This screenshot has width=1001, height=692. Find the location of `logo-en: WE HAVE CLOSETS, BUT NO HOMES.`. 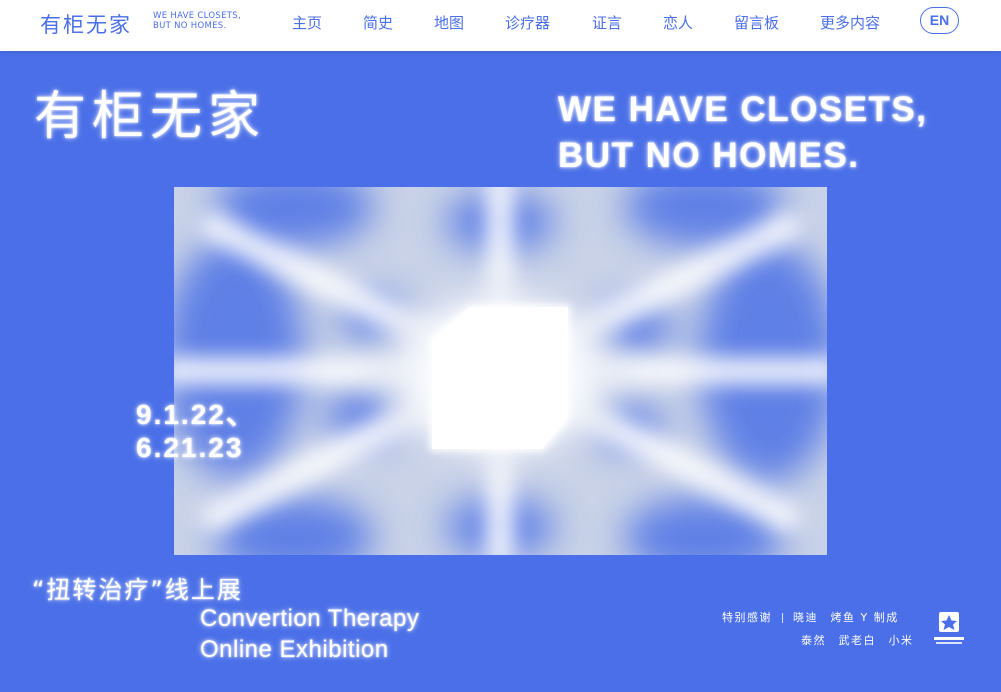

logo-en: WE HAVE CLOSETS, BUT NO HOMES. is located at coordinates (208, 21).